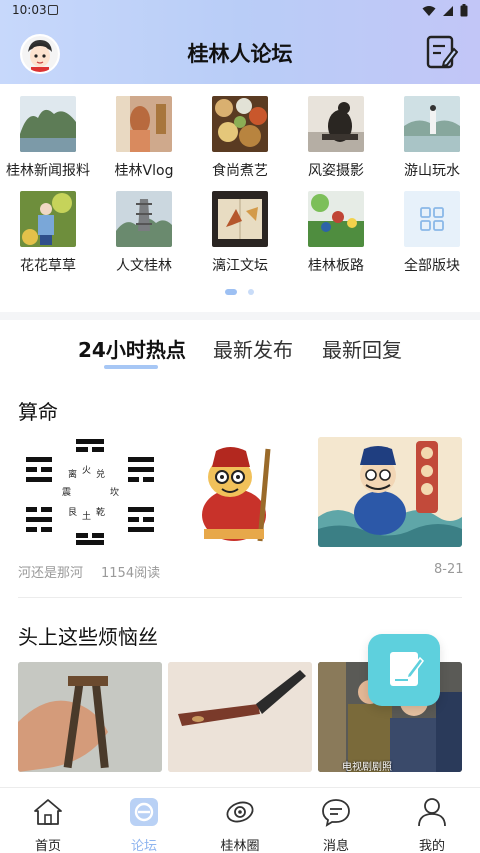 Image resolution: width=480 pixels, height=853 pixels. Describe the element at coordinates (240, 316) in the screenshot. I see `section-divider` at that location.